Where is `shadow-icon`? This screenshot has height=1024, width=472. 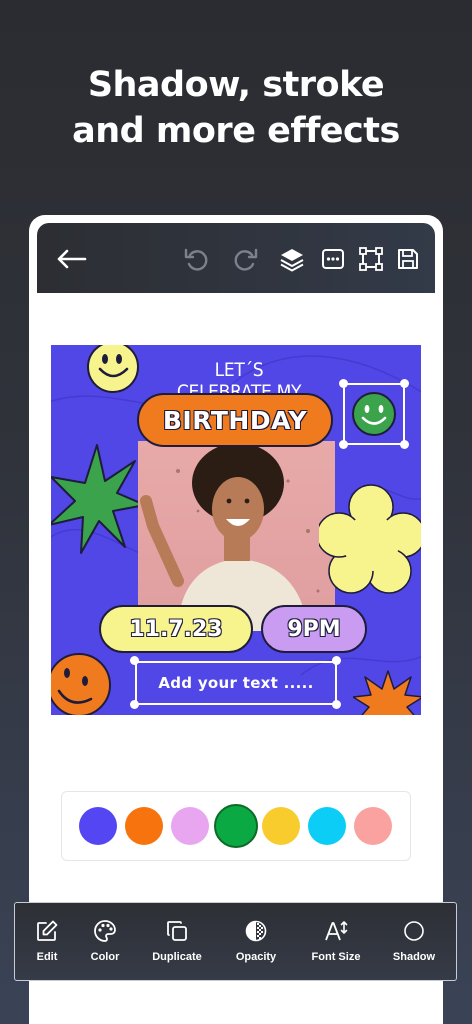 shadow-icon is located at coordinates (414, 931).